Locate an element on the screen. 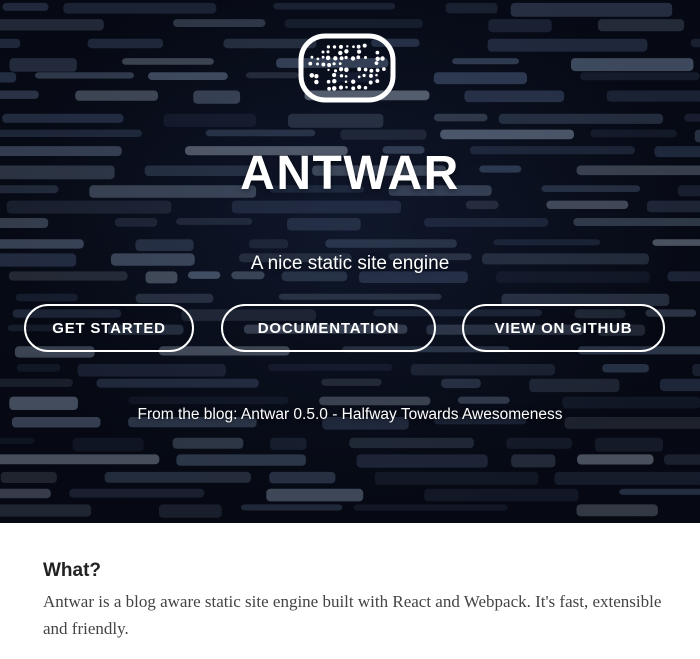  get-started-button: GET STARTED is located at coordinates (109, 328).